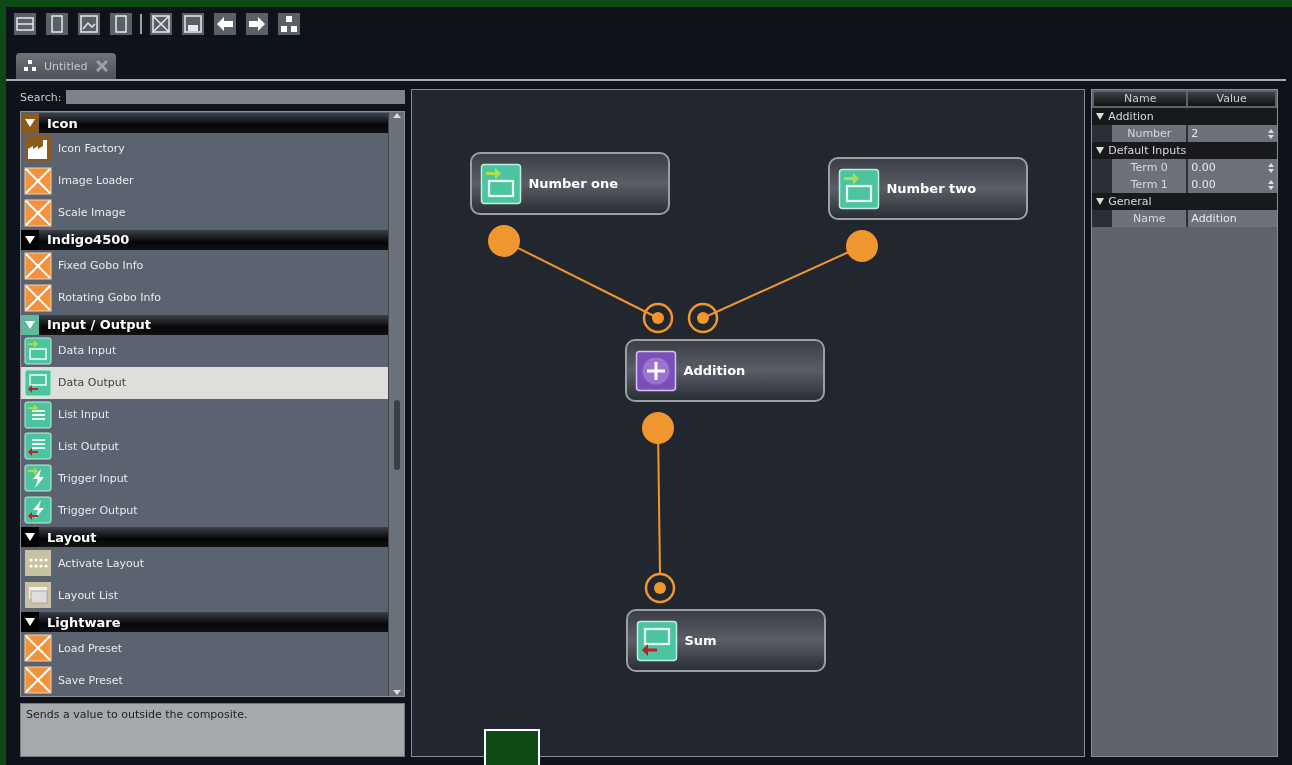 This screenshot has width=1292, height=765. Describe the element at coordinates (396, 404) in the screenshot. I see `scrollbar` at that location.